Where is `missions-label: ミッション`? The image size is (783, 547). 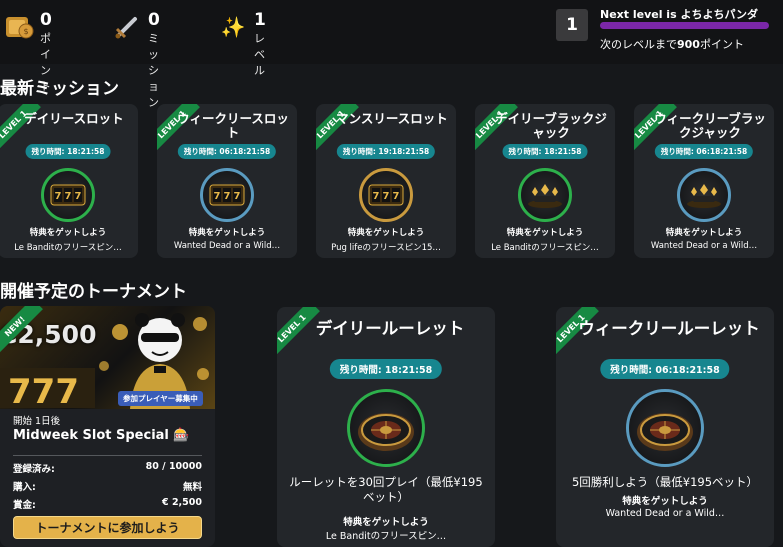
missions-label: ミッション is located at coordinates (153, 70).